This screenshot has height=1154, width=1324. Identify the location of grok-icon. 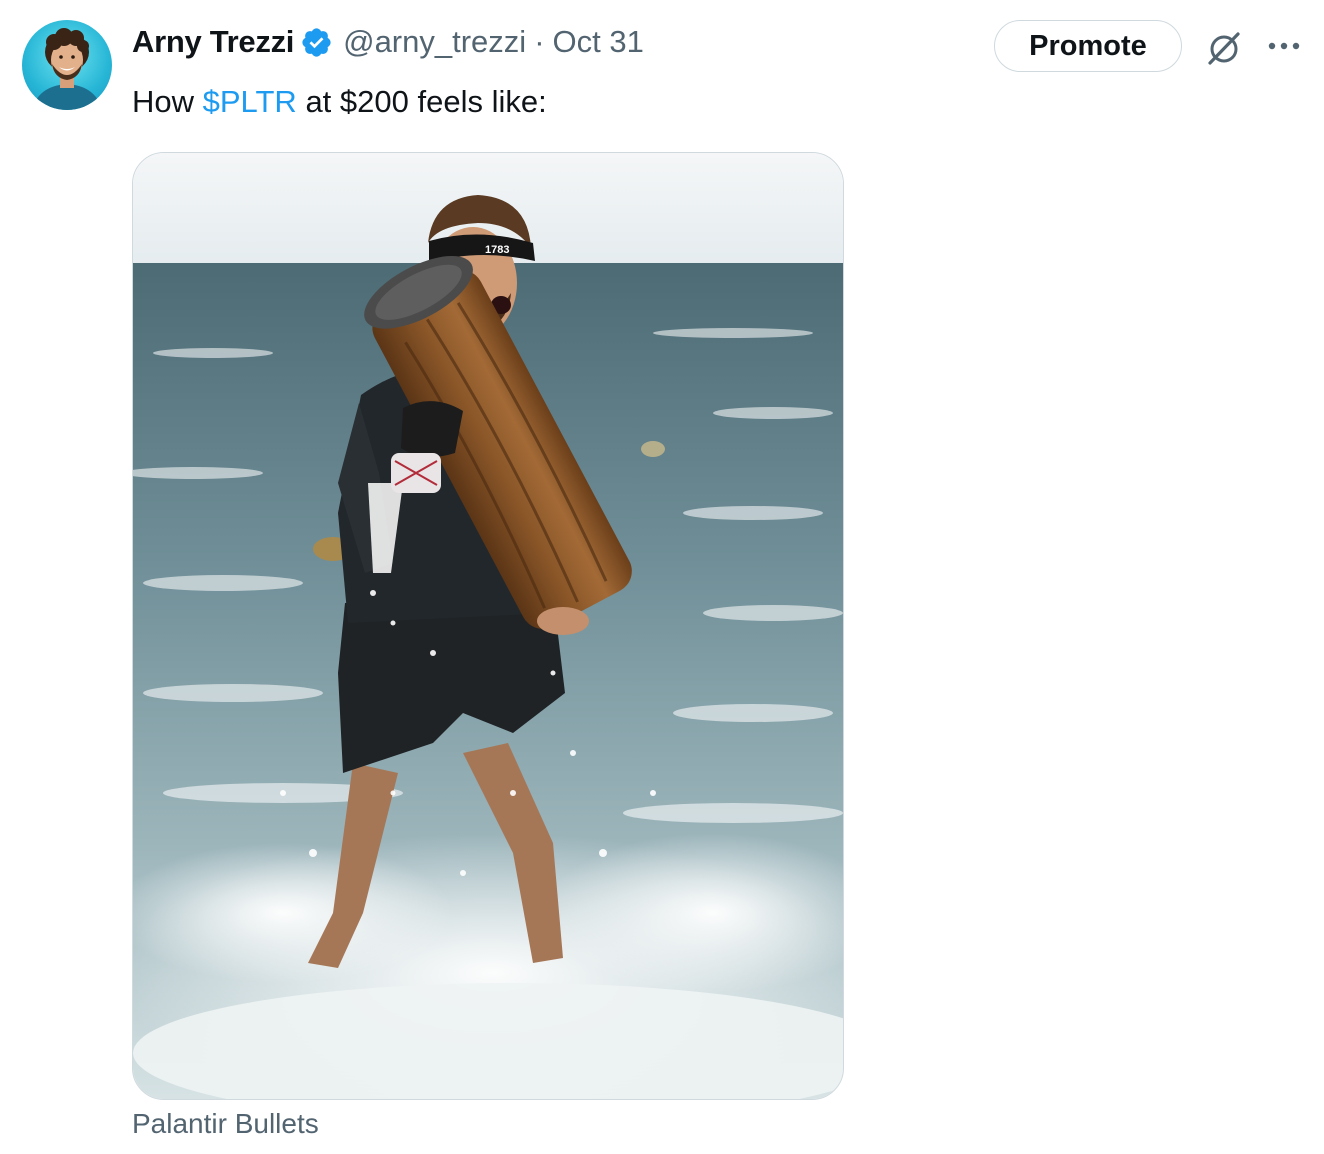
(1224, 48).